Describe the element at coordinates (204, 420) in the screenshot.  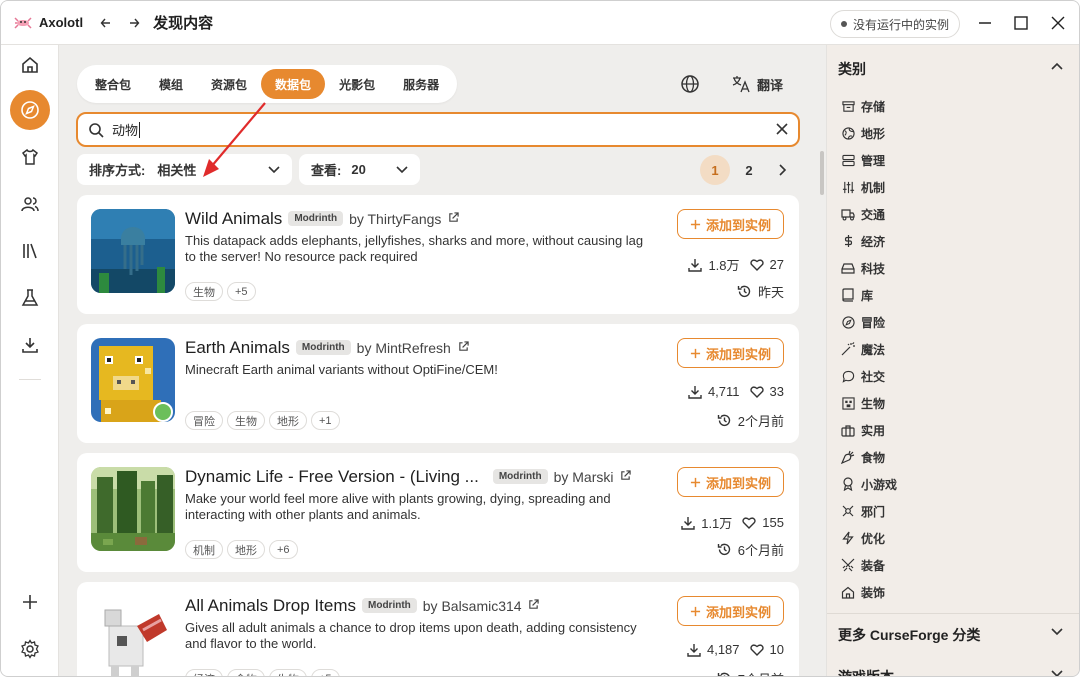
I see `tag: 冒险` at that location.